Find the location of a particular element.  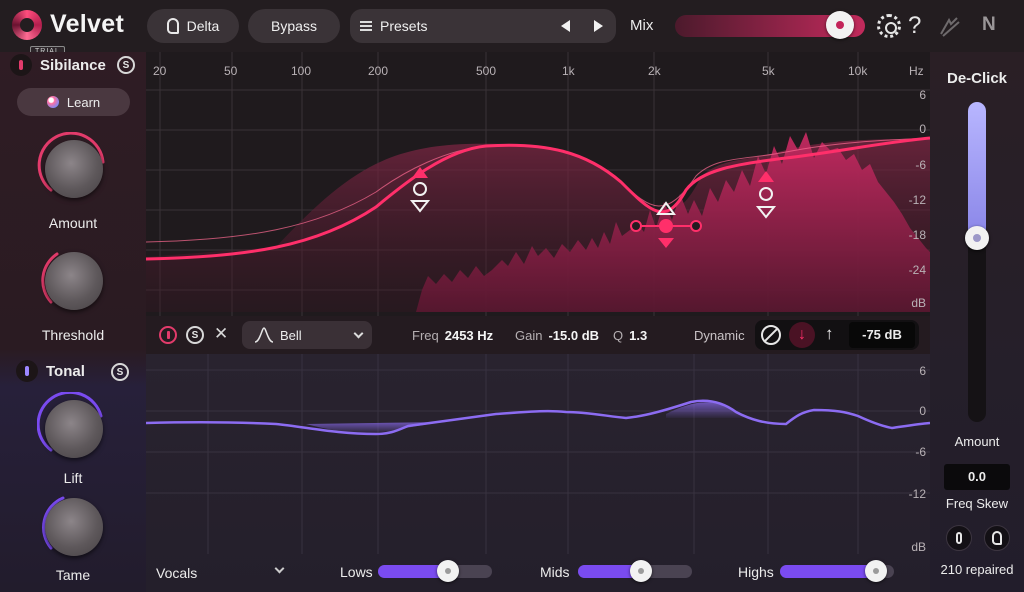

band-power-button is located at coordinates (168, 335).